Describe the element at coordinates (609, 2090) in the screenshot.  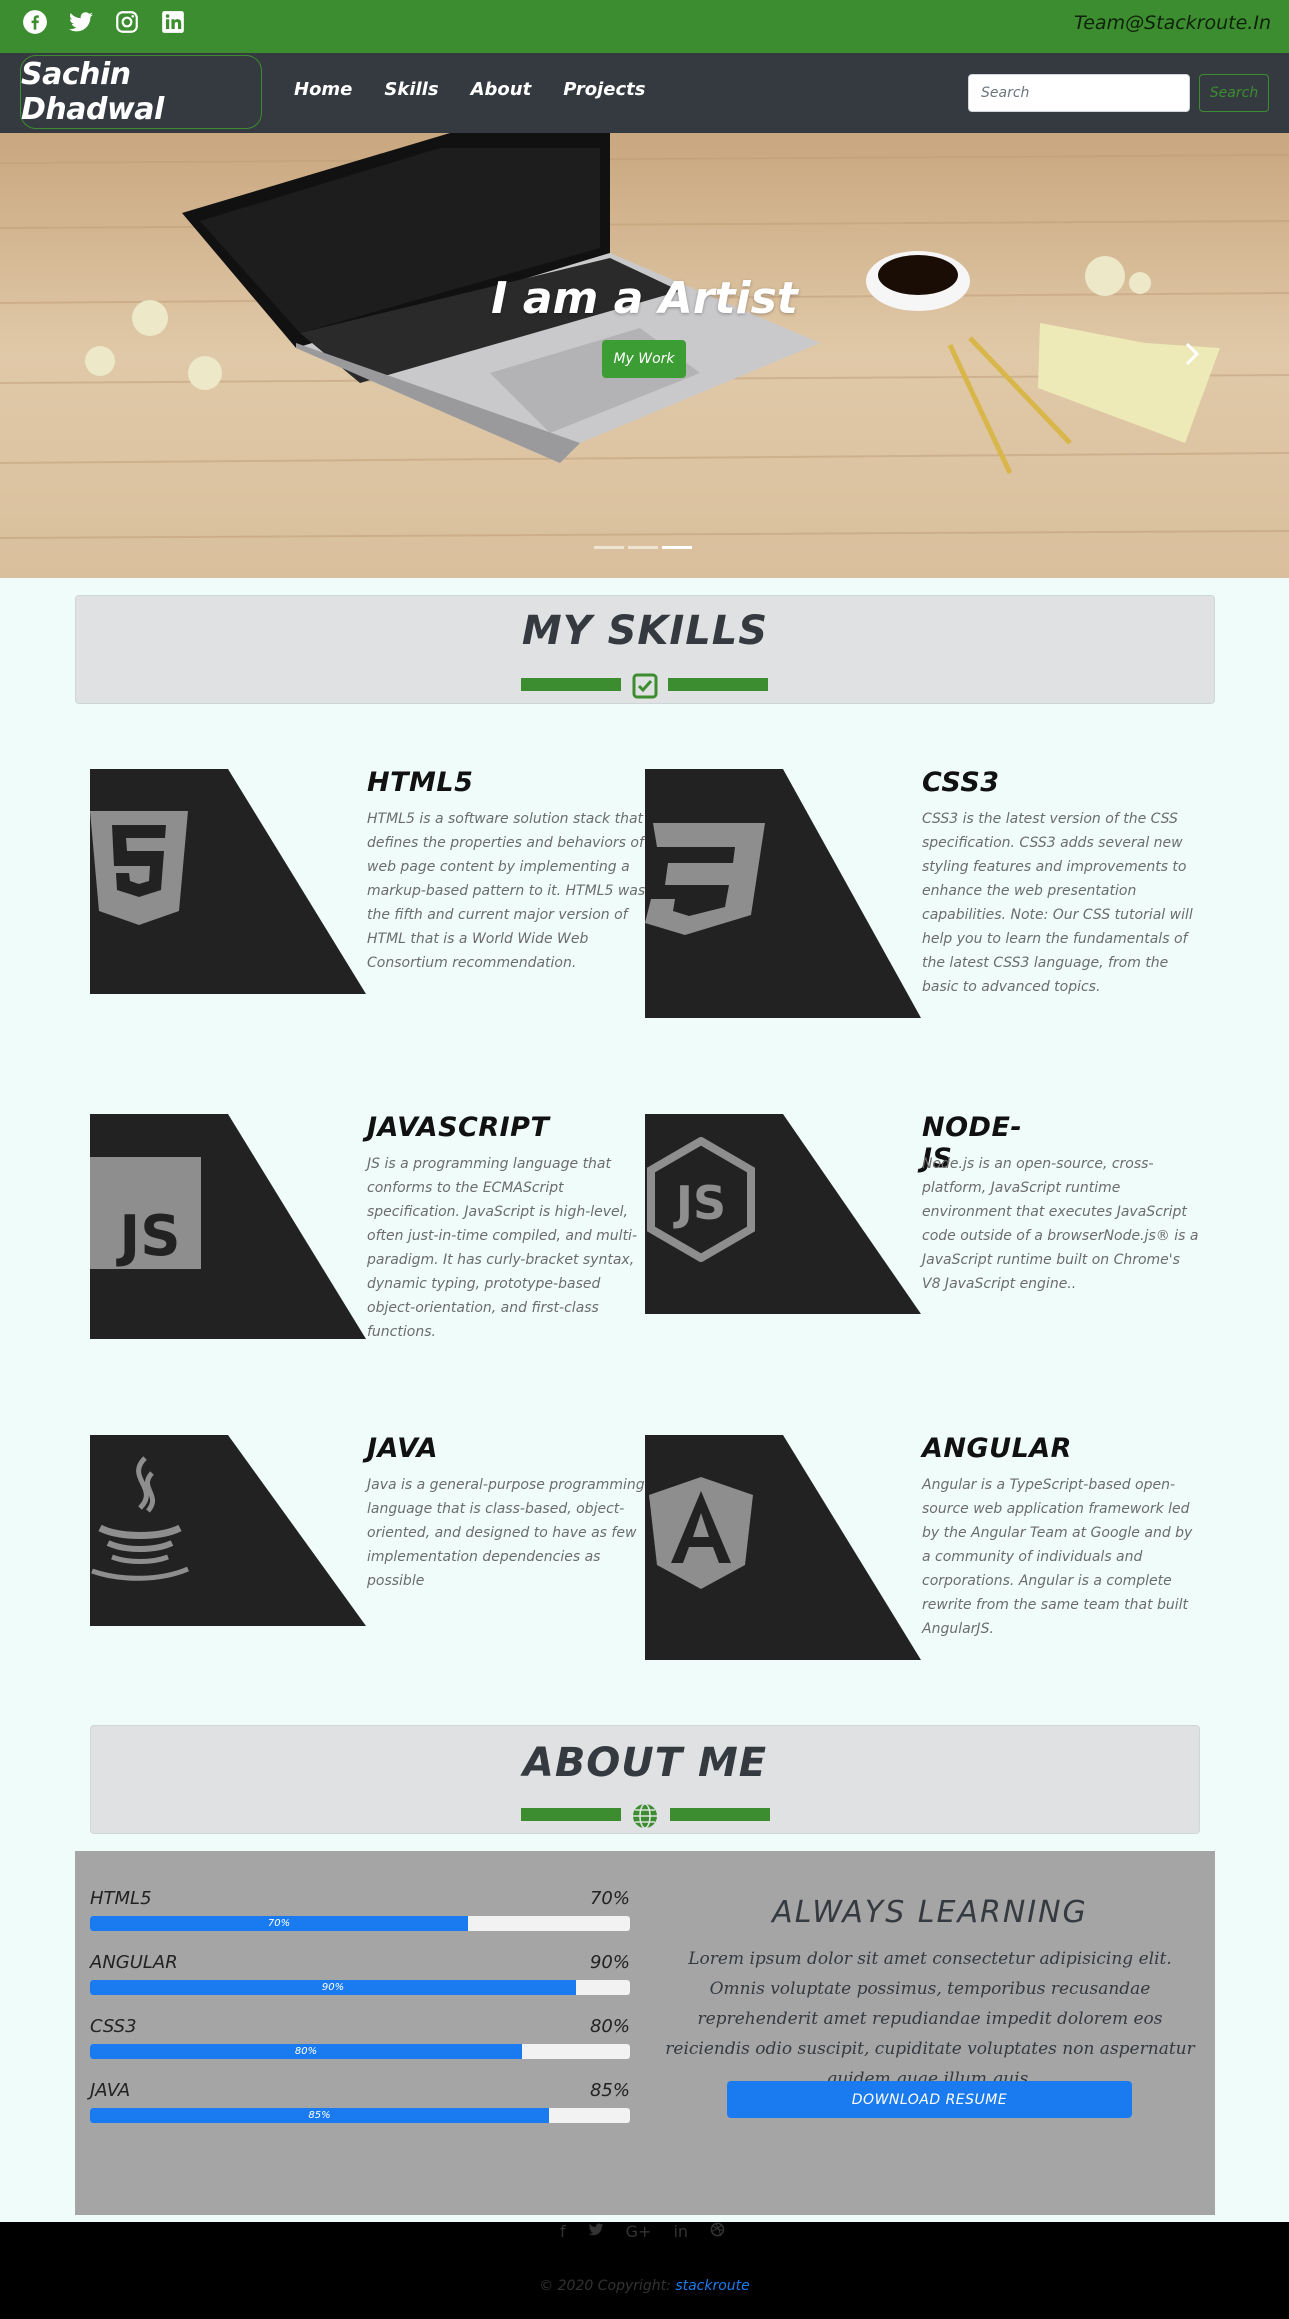
I see `progress-percent: 85%` at that location.